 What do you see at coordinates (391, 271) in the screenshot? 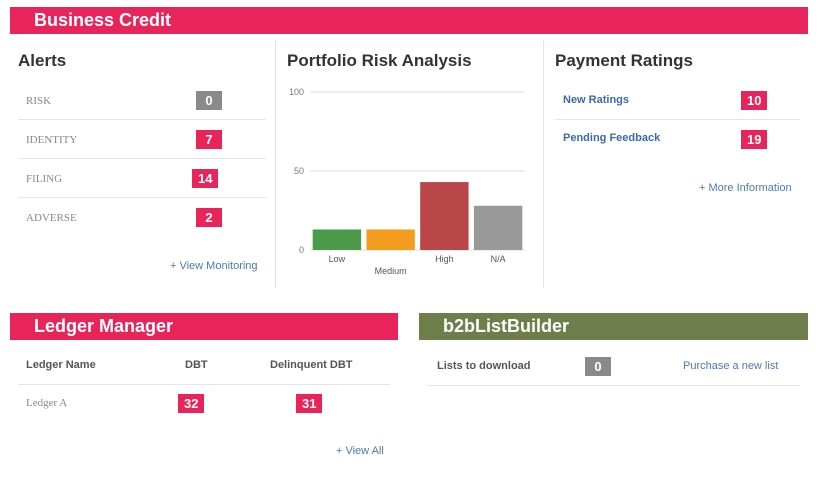
I see `x-tick-label: Medium` at bounding box center [391, 271].